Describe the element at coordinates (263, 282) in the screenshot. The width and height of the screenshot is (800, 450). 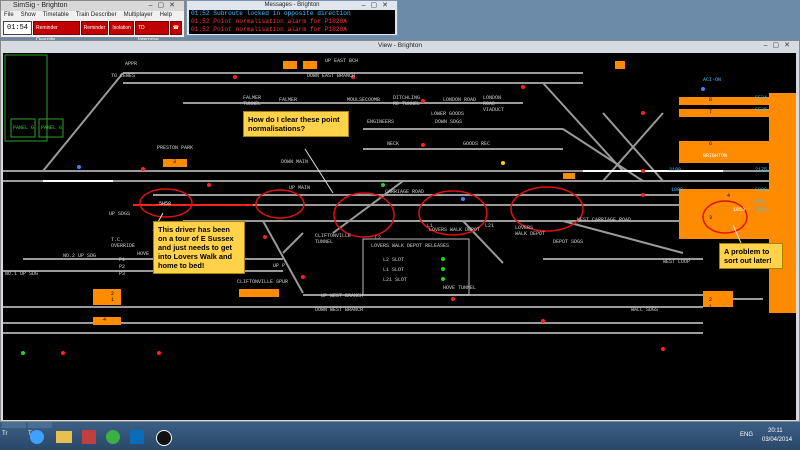
I see `label-cliftonville-spur: CLIFTONVILLE SPUR` at that location.